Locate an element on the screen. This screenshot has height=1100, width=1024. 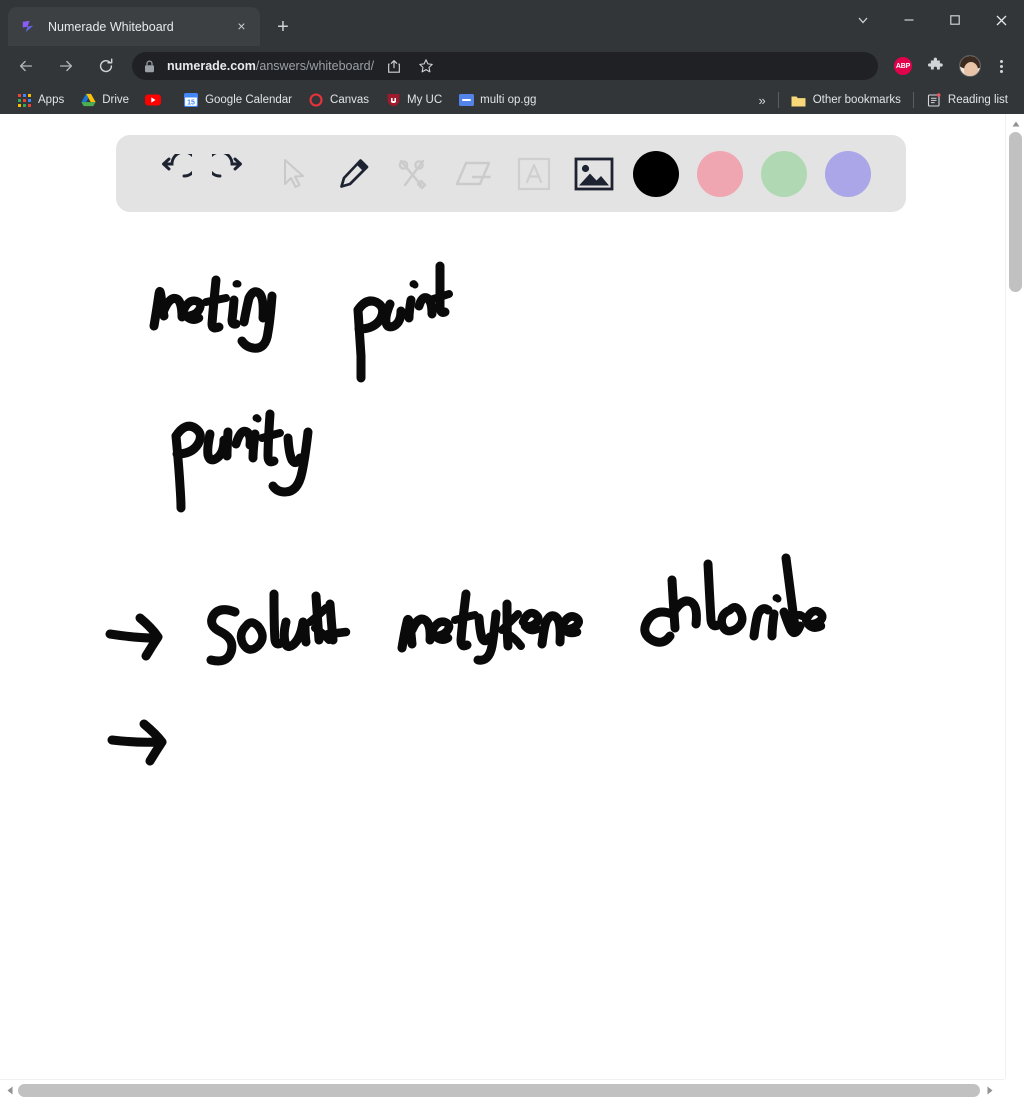
close-icon: × is located at coordinates (241, 26).